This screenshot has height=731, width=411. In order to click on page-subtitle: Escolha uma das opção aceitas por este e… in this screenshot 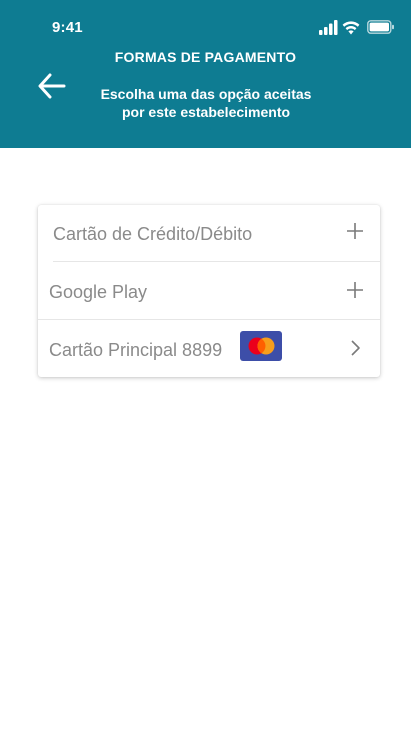, I will do `click(206, 103)`.